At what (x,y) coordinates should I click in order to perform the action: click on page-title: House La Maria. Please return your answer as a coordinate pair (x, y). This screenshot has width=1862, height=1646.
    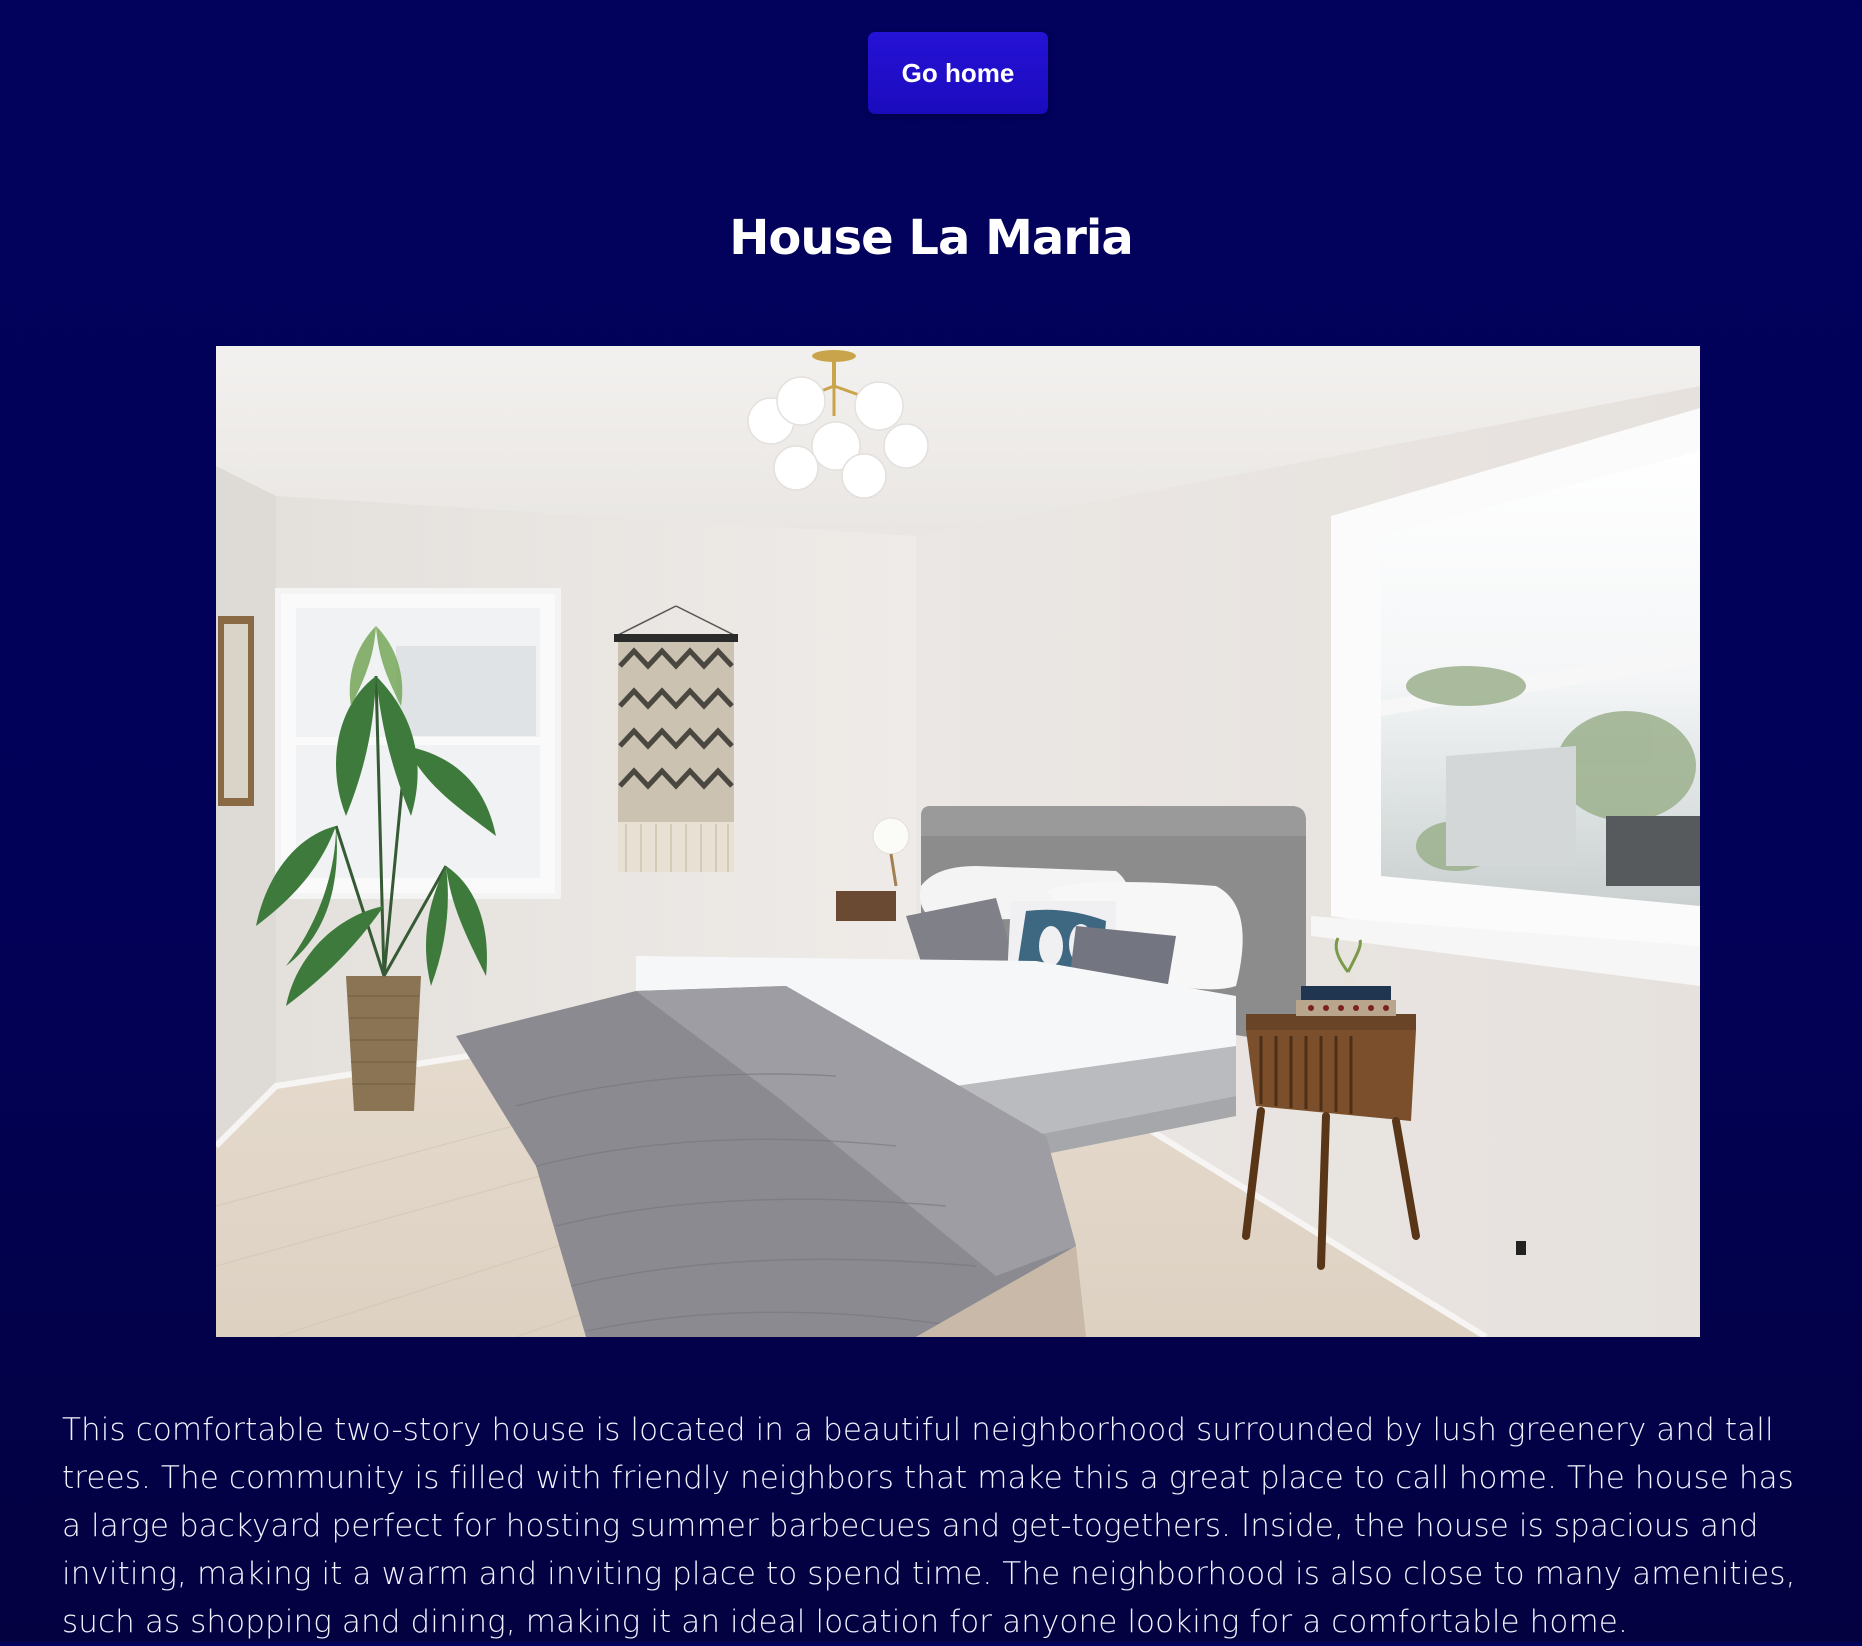
    Looking at the image, I should click on (931, 238).